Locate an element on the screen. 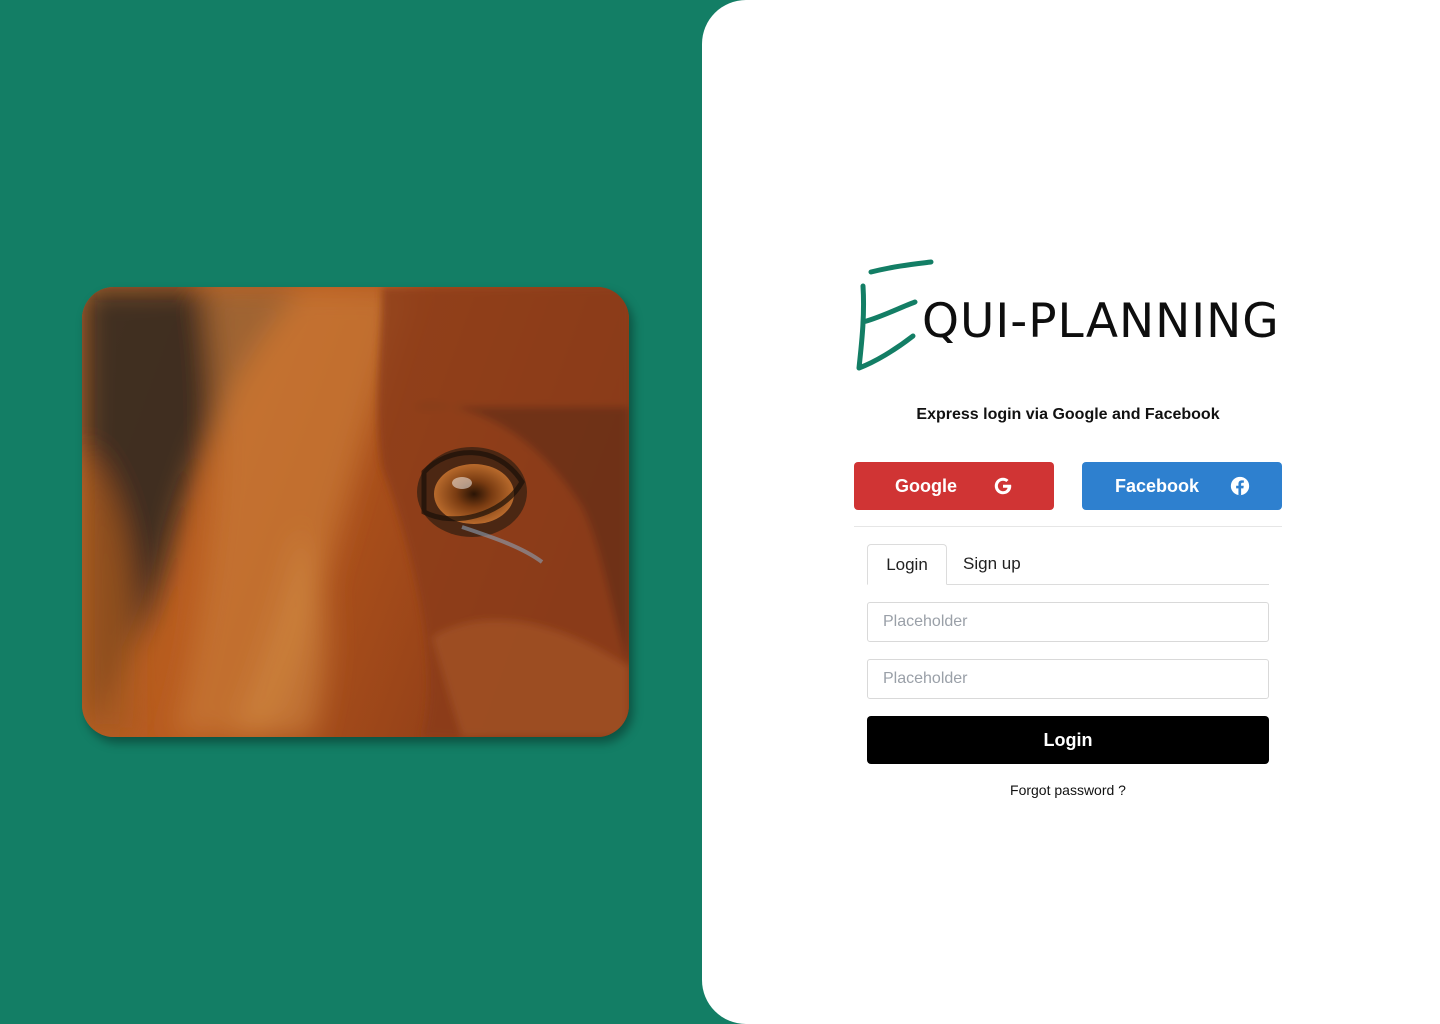 The height and width of the screenshot is (1024, 1440). facebook-button-label: Facebook is located at coordinates (1157, 486).